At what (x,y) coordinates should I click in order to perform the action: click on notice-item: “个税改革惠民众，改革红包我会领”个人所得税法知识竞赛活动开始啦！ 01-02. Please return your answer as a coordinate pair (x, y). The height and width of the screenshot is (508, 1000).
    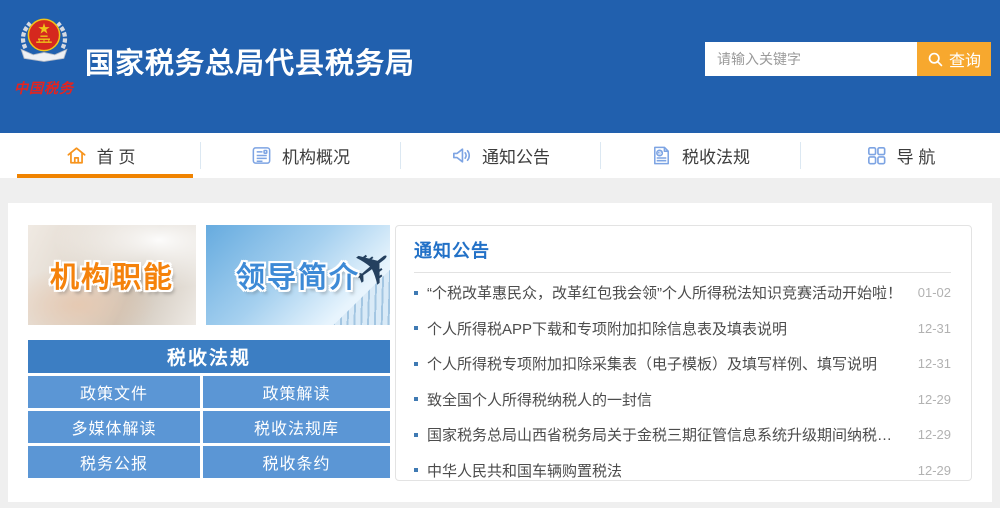
    Looking at the image, I should click on (682, 293).